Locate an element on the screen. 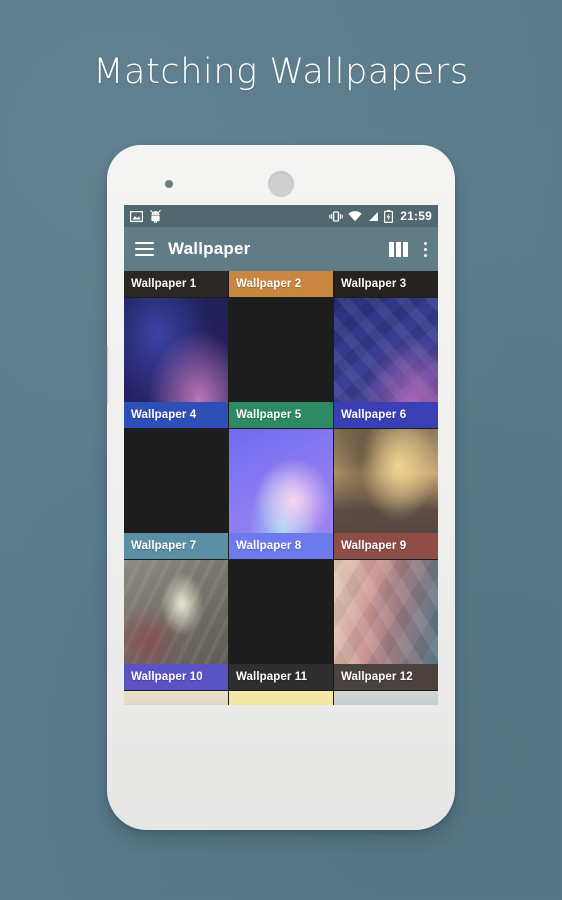 The height and width of the screenshot is (900, 562). wallpaper-tile: Wallpaper 9 is located at coordinates (386, 494).